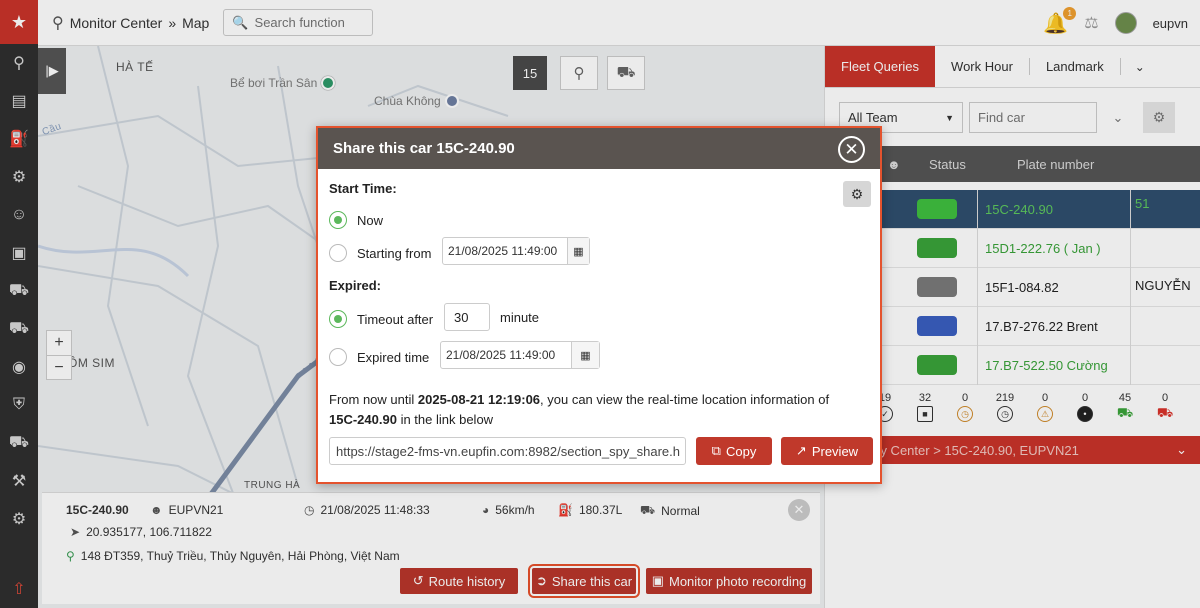 The image size is (1200, 608). What do you see at coordinates (716, 450) in the screenshot?
I see `copy-icon: ⧉` at bounding box center [716, 450].